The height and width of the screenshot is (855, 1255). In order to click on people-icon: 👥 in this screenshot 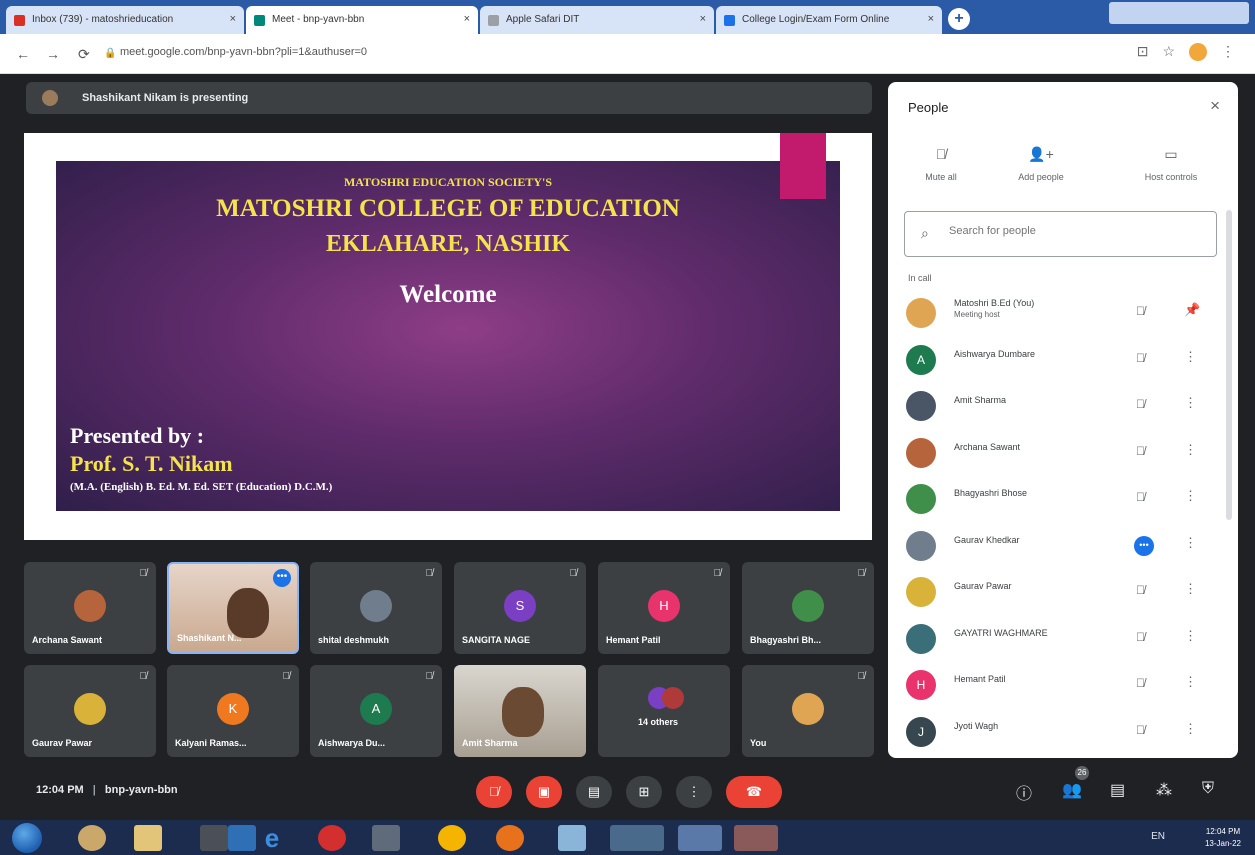, I will do `click(1072, 790)`.